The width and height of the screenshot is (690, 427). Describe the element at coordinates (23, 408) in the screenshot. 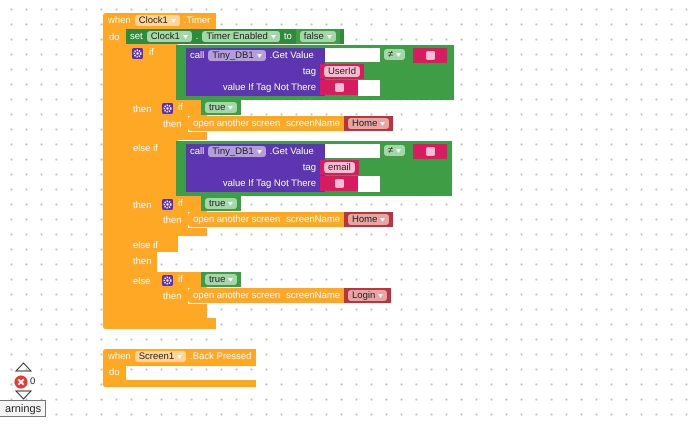

I see `warnings-button: arnings` at that location.